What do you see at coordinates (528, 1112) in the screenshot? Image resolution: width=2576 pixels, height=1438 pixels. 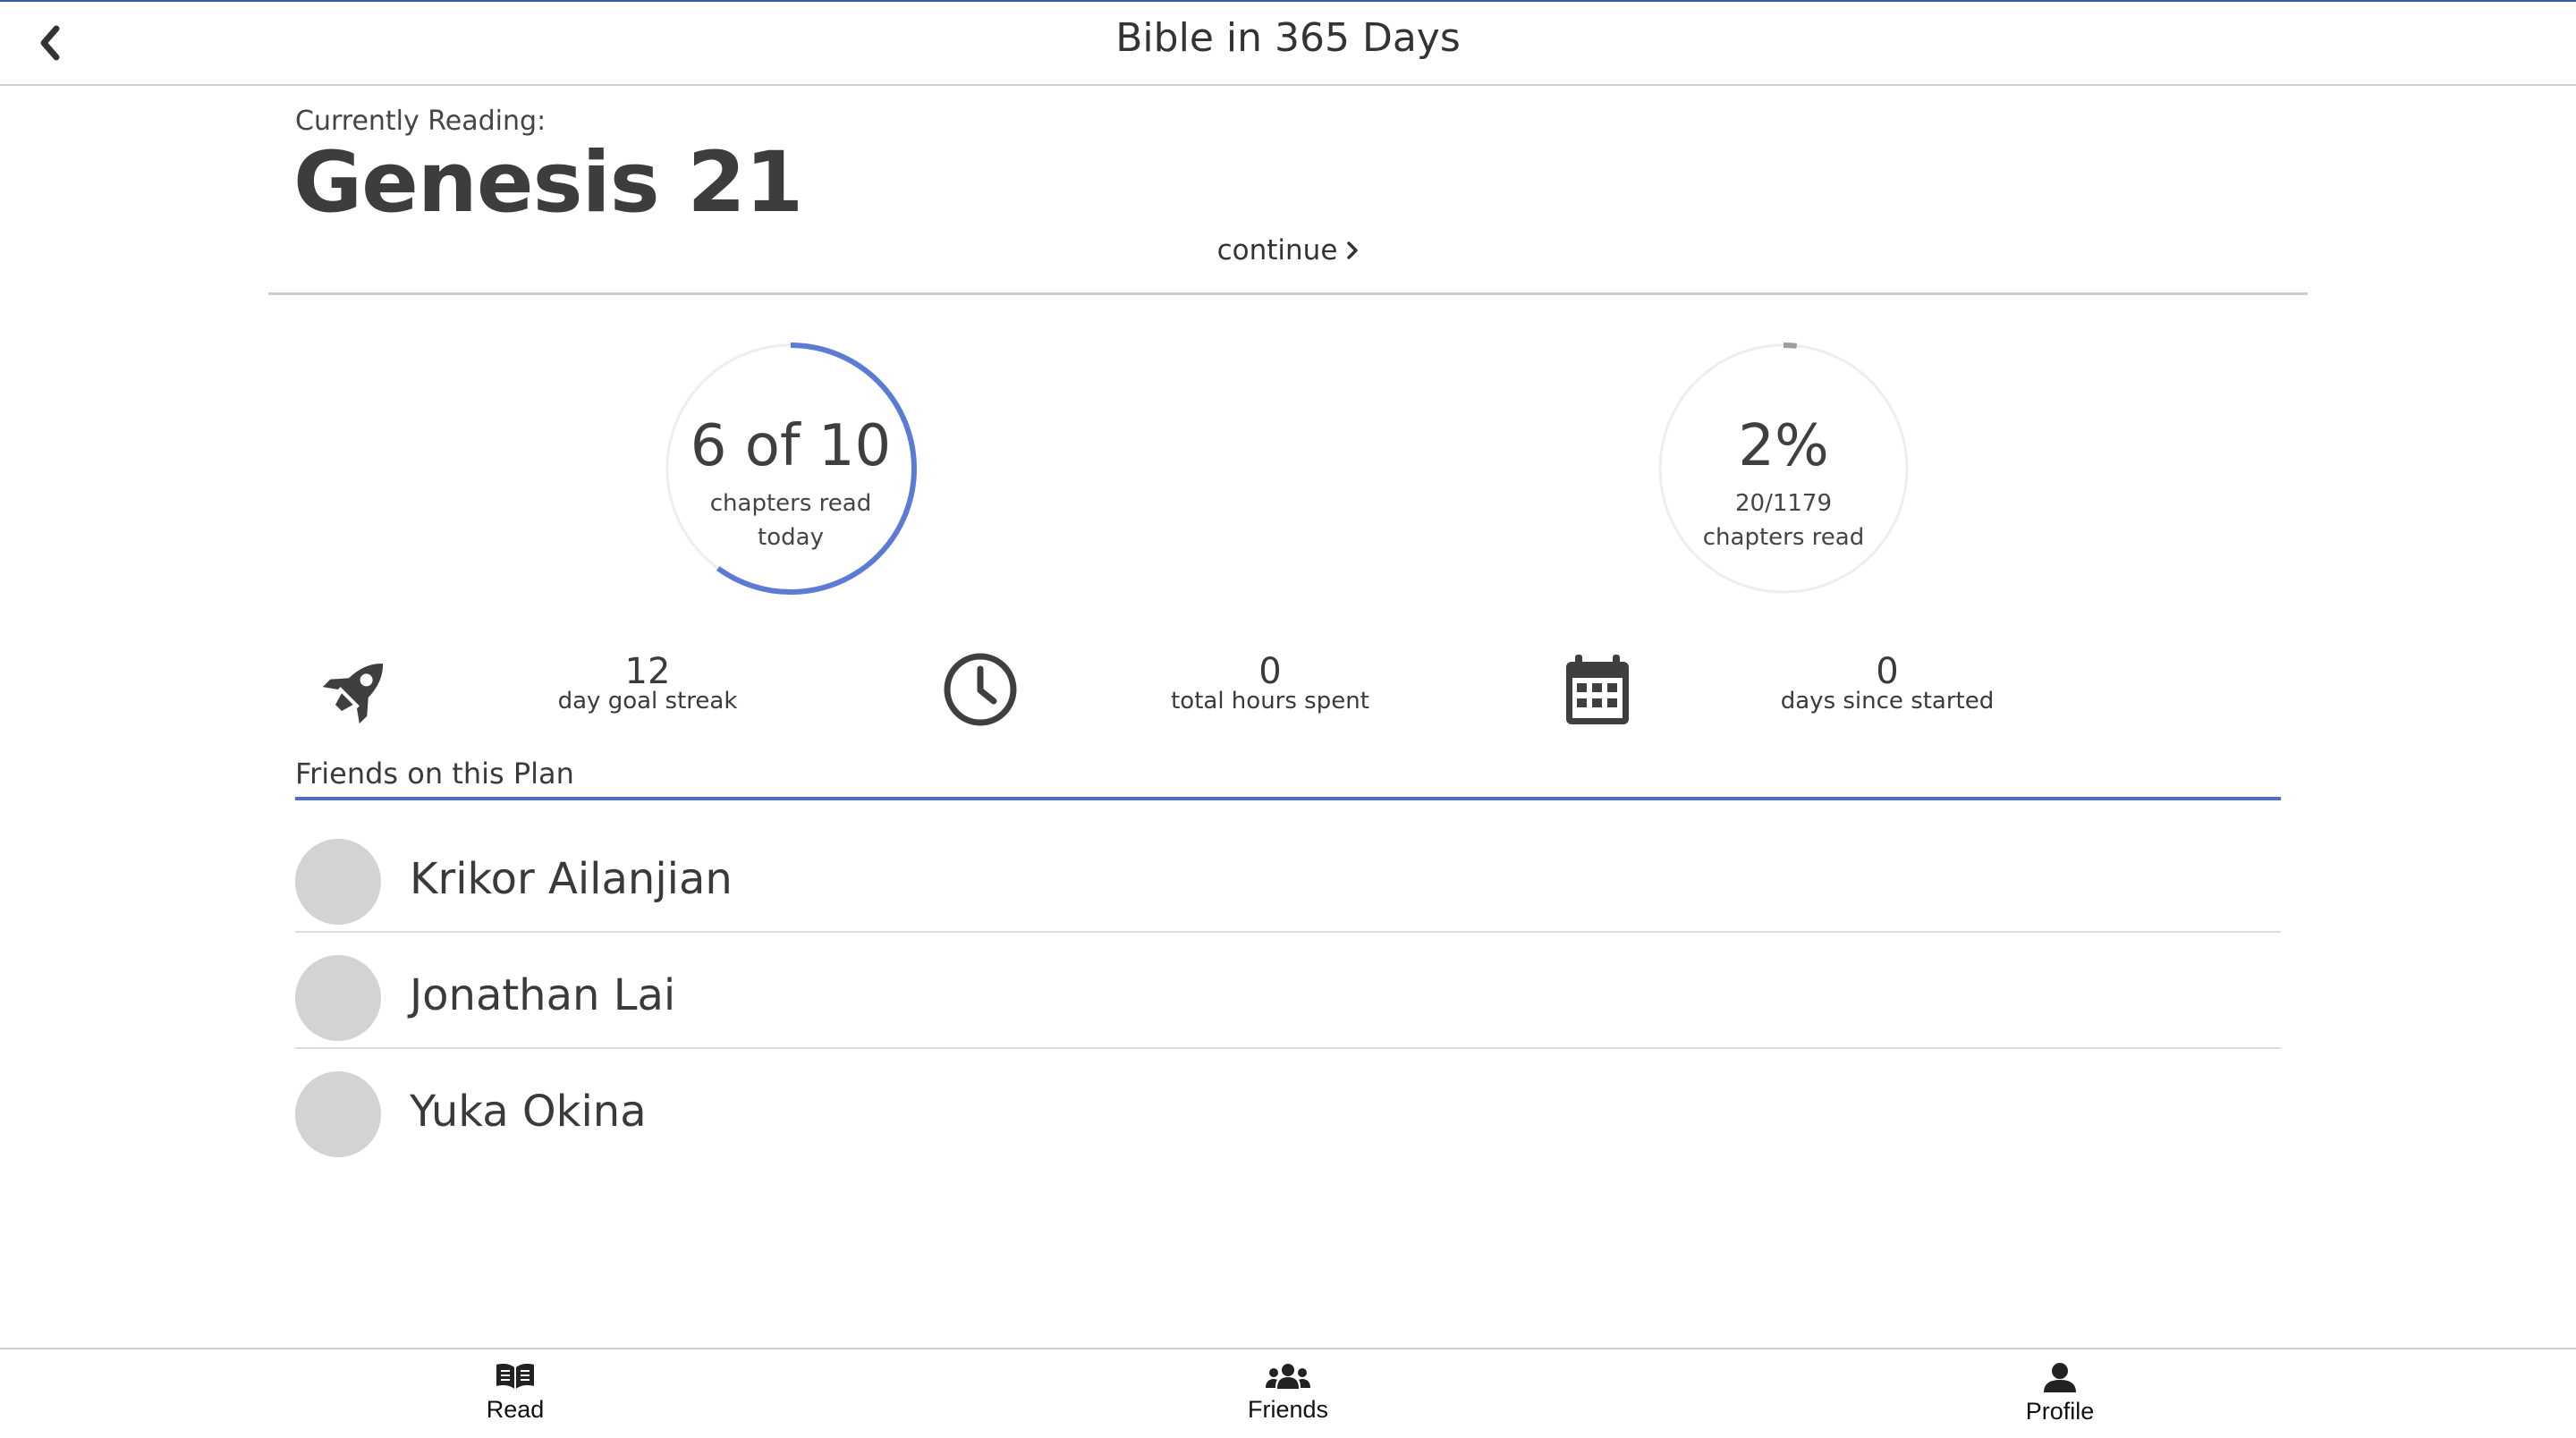 I see `friend-name: Yuka Okina` at bounding box center [528, 1112].